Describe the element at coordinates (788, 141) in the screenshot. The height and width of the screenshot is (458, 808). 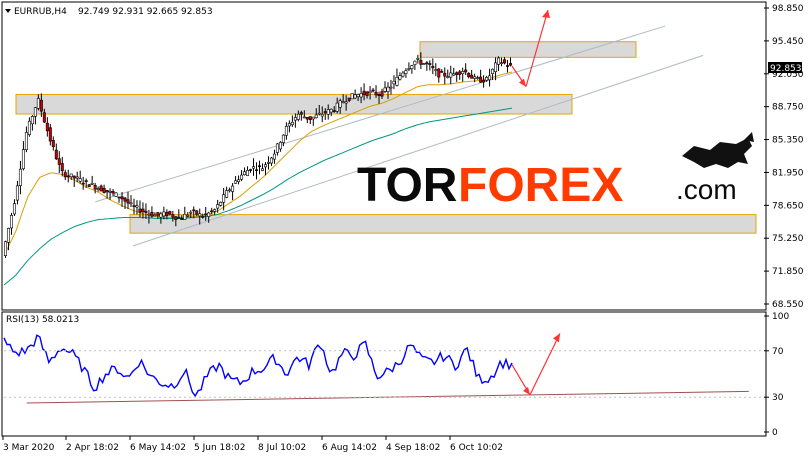
I see `y-tick-label: 85.350` at that location.